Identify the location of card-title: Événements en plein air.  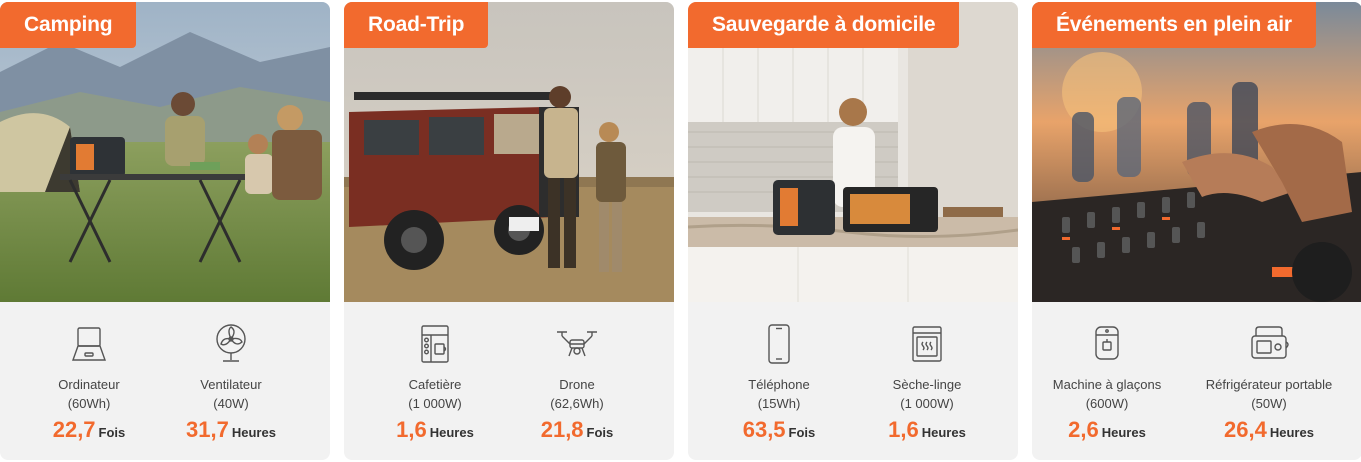
(1174, 25).